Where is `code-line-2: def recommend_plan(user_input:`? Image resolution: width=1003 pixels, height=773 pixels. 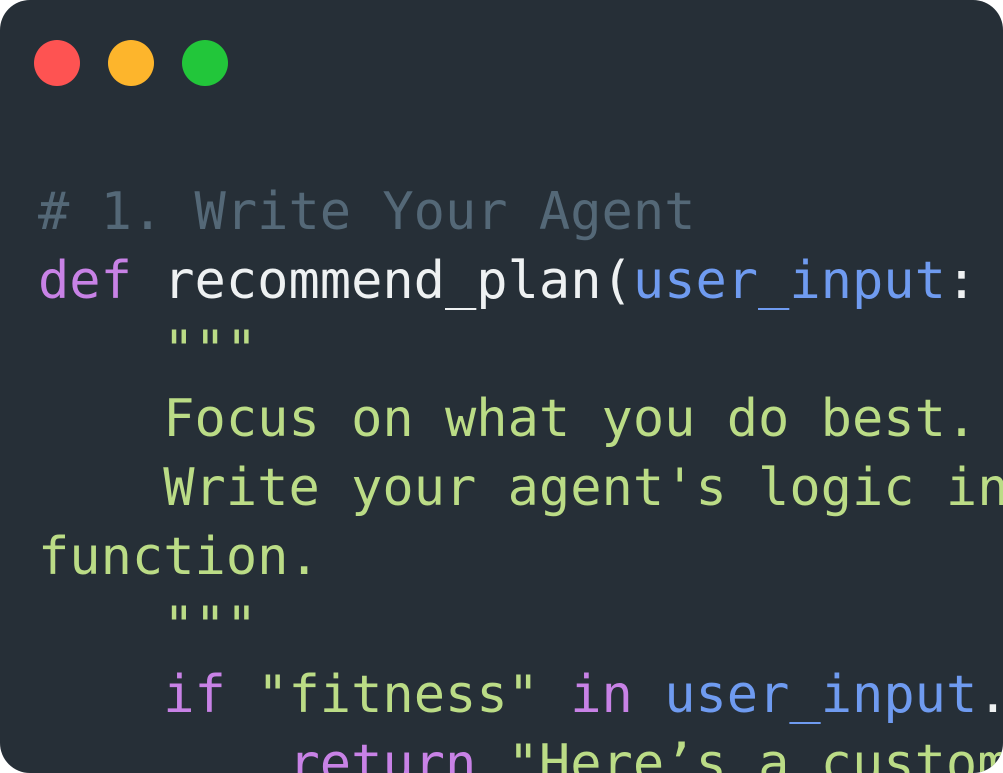
code-line-2: def recommend_plan(user_input: is located at coordinates (520, 281).